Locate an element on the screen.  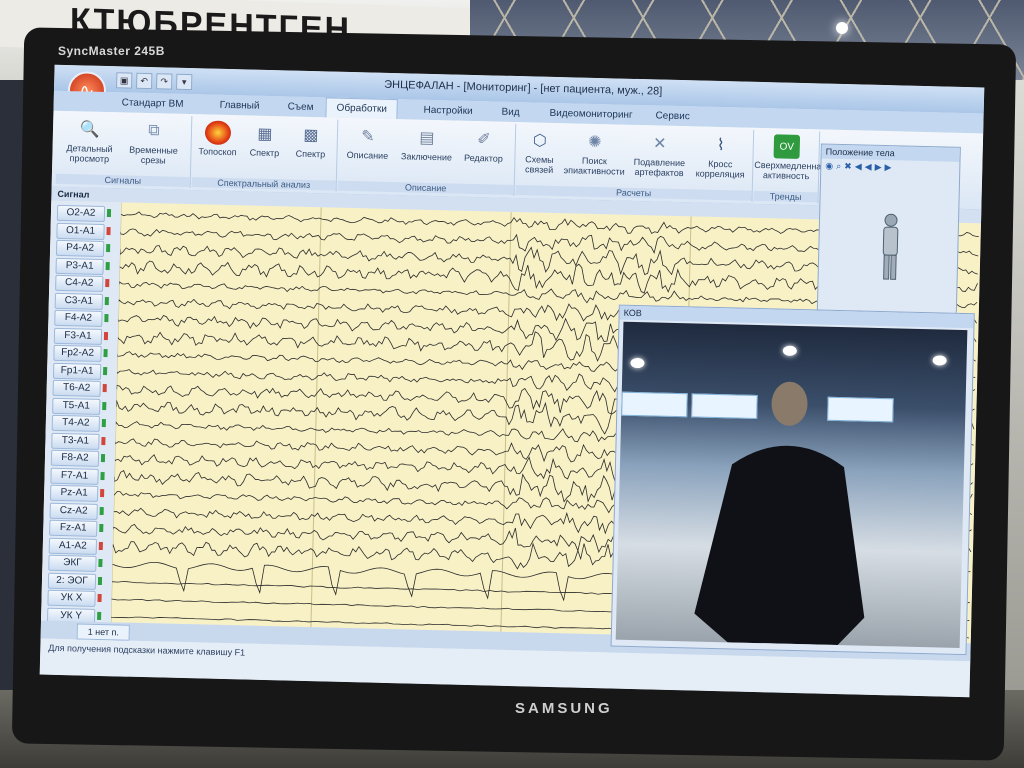
channel-label: T3-A1 is located at coordinates (75, 441).